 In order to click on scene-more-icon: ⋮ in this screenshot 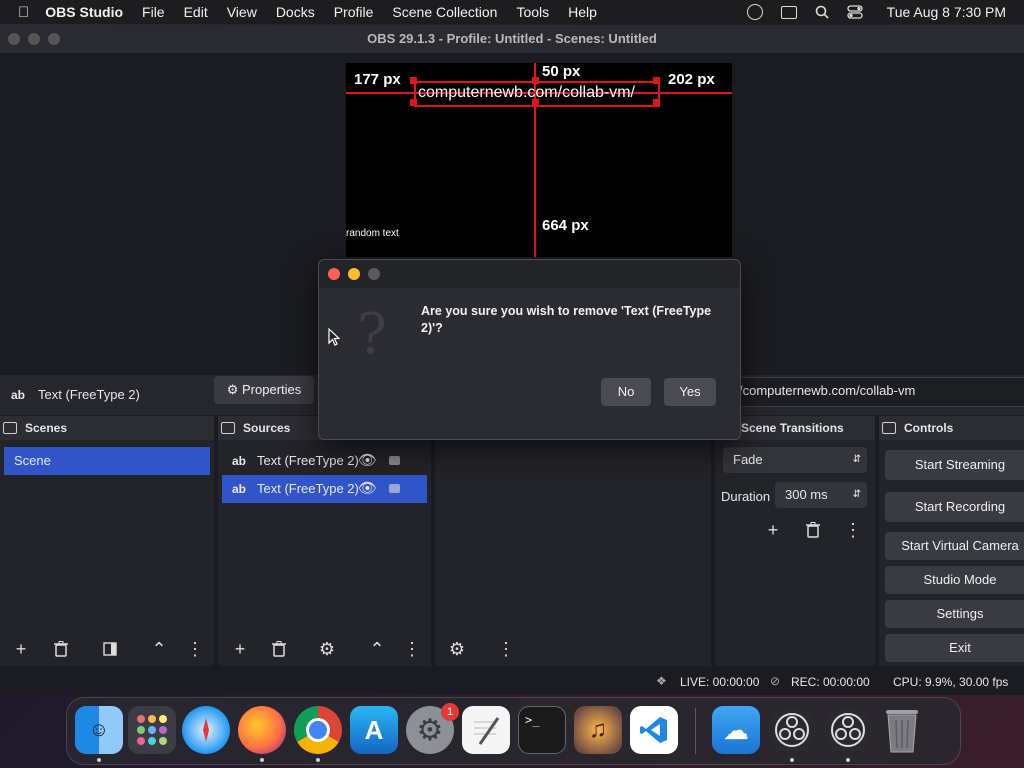, I will do `click(195, 649)`.